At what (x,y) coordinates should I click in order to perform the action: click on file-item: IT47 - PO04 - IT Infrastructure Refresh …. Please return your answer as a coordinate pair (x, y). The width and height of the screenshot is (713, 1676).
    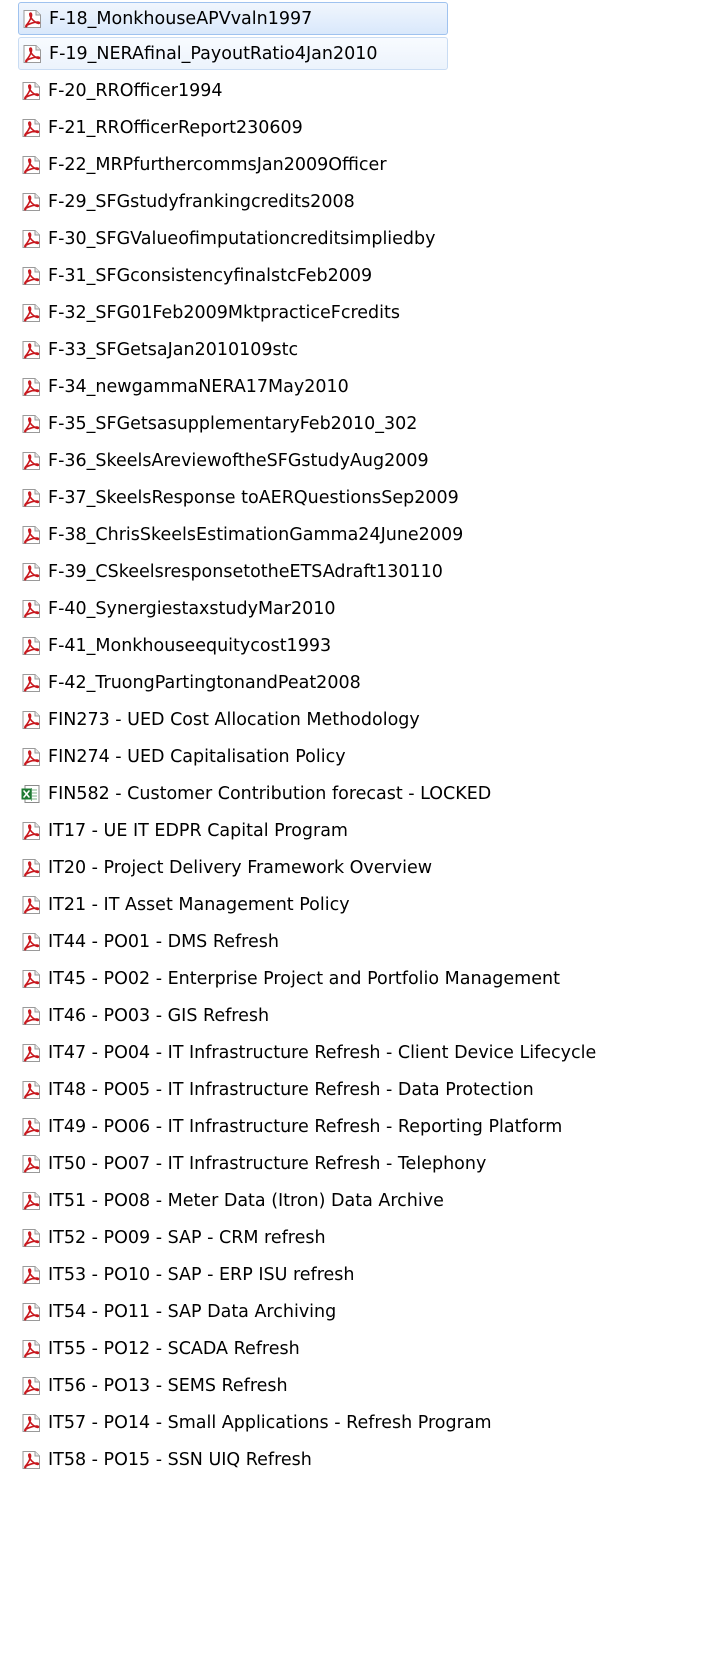
    Looking at the image, I should click on (365, 1052).